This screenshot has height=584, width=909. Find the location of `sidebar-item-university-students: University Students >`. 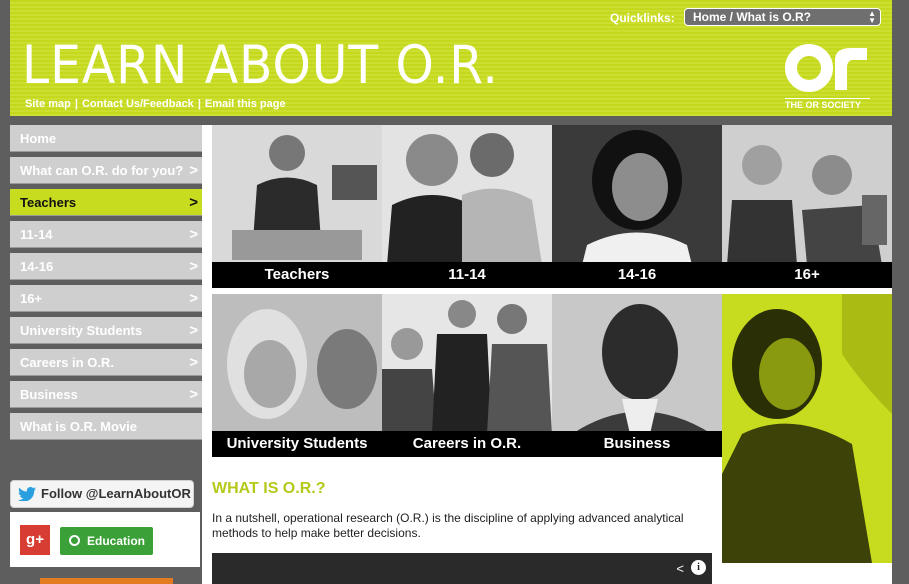

sidebar-item-university-students: University Students > is located at coordinates (106, 330).